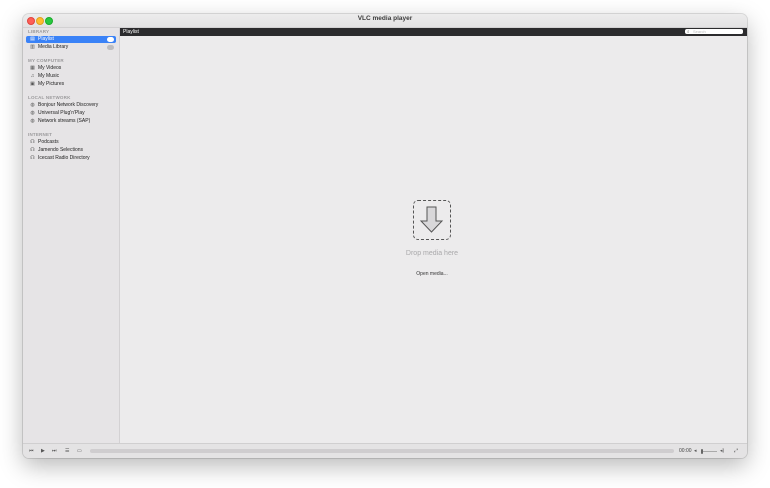 Image resolution: width=770 pixels, height=488 pixels. Describe the element at coordinates (54, 451) in the screenshot. I see `next-icon: ⏭` at that location.